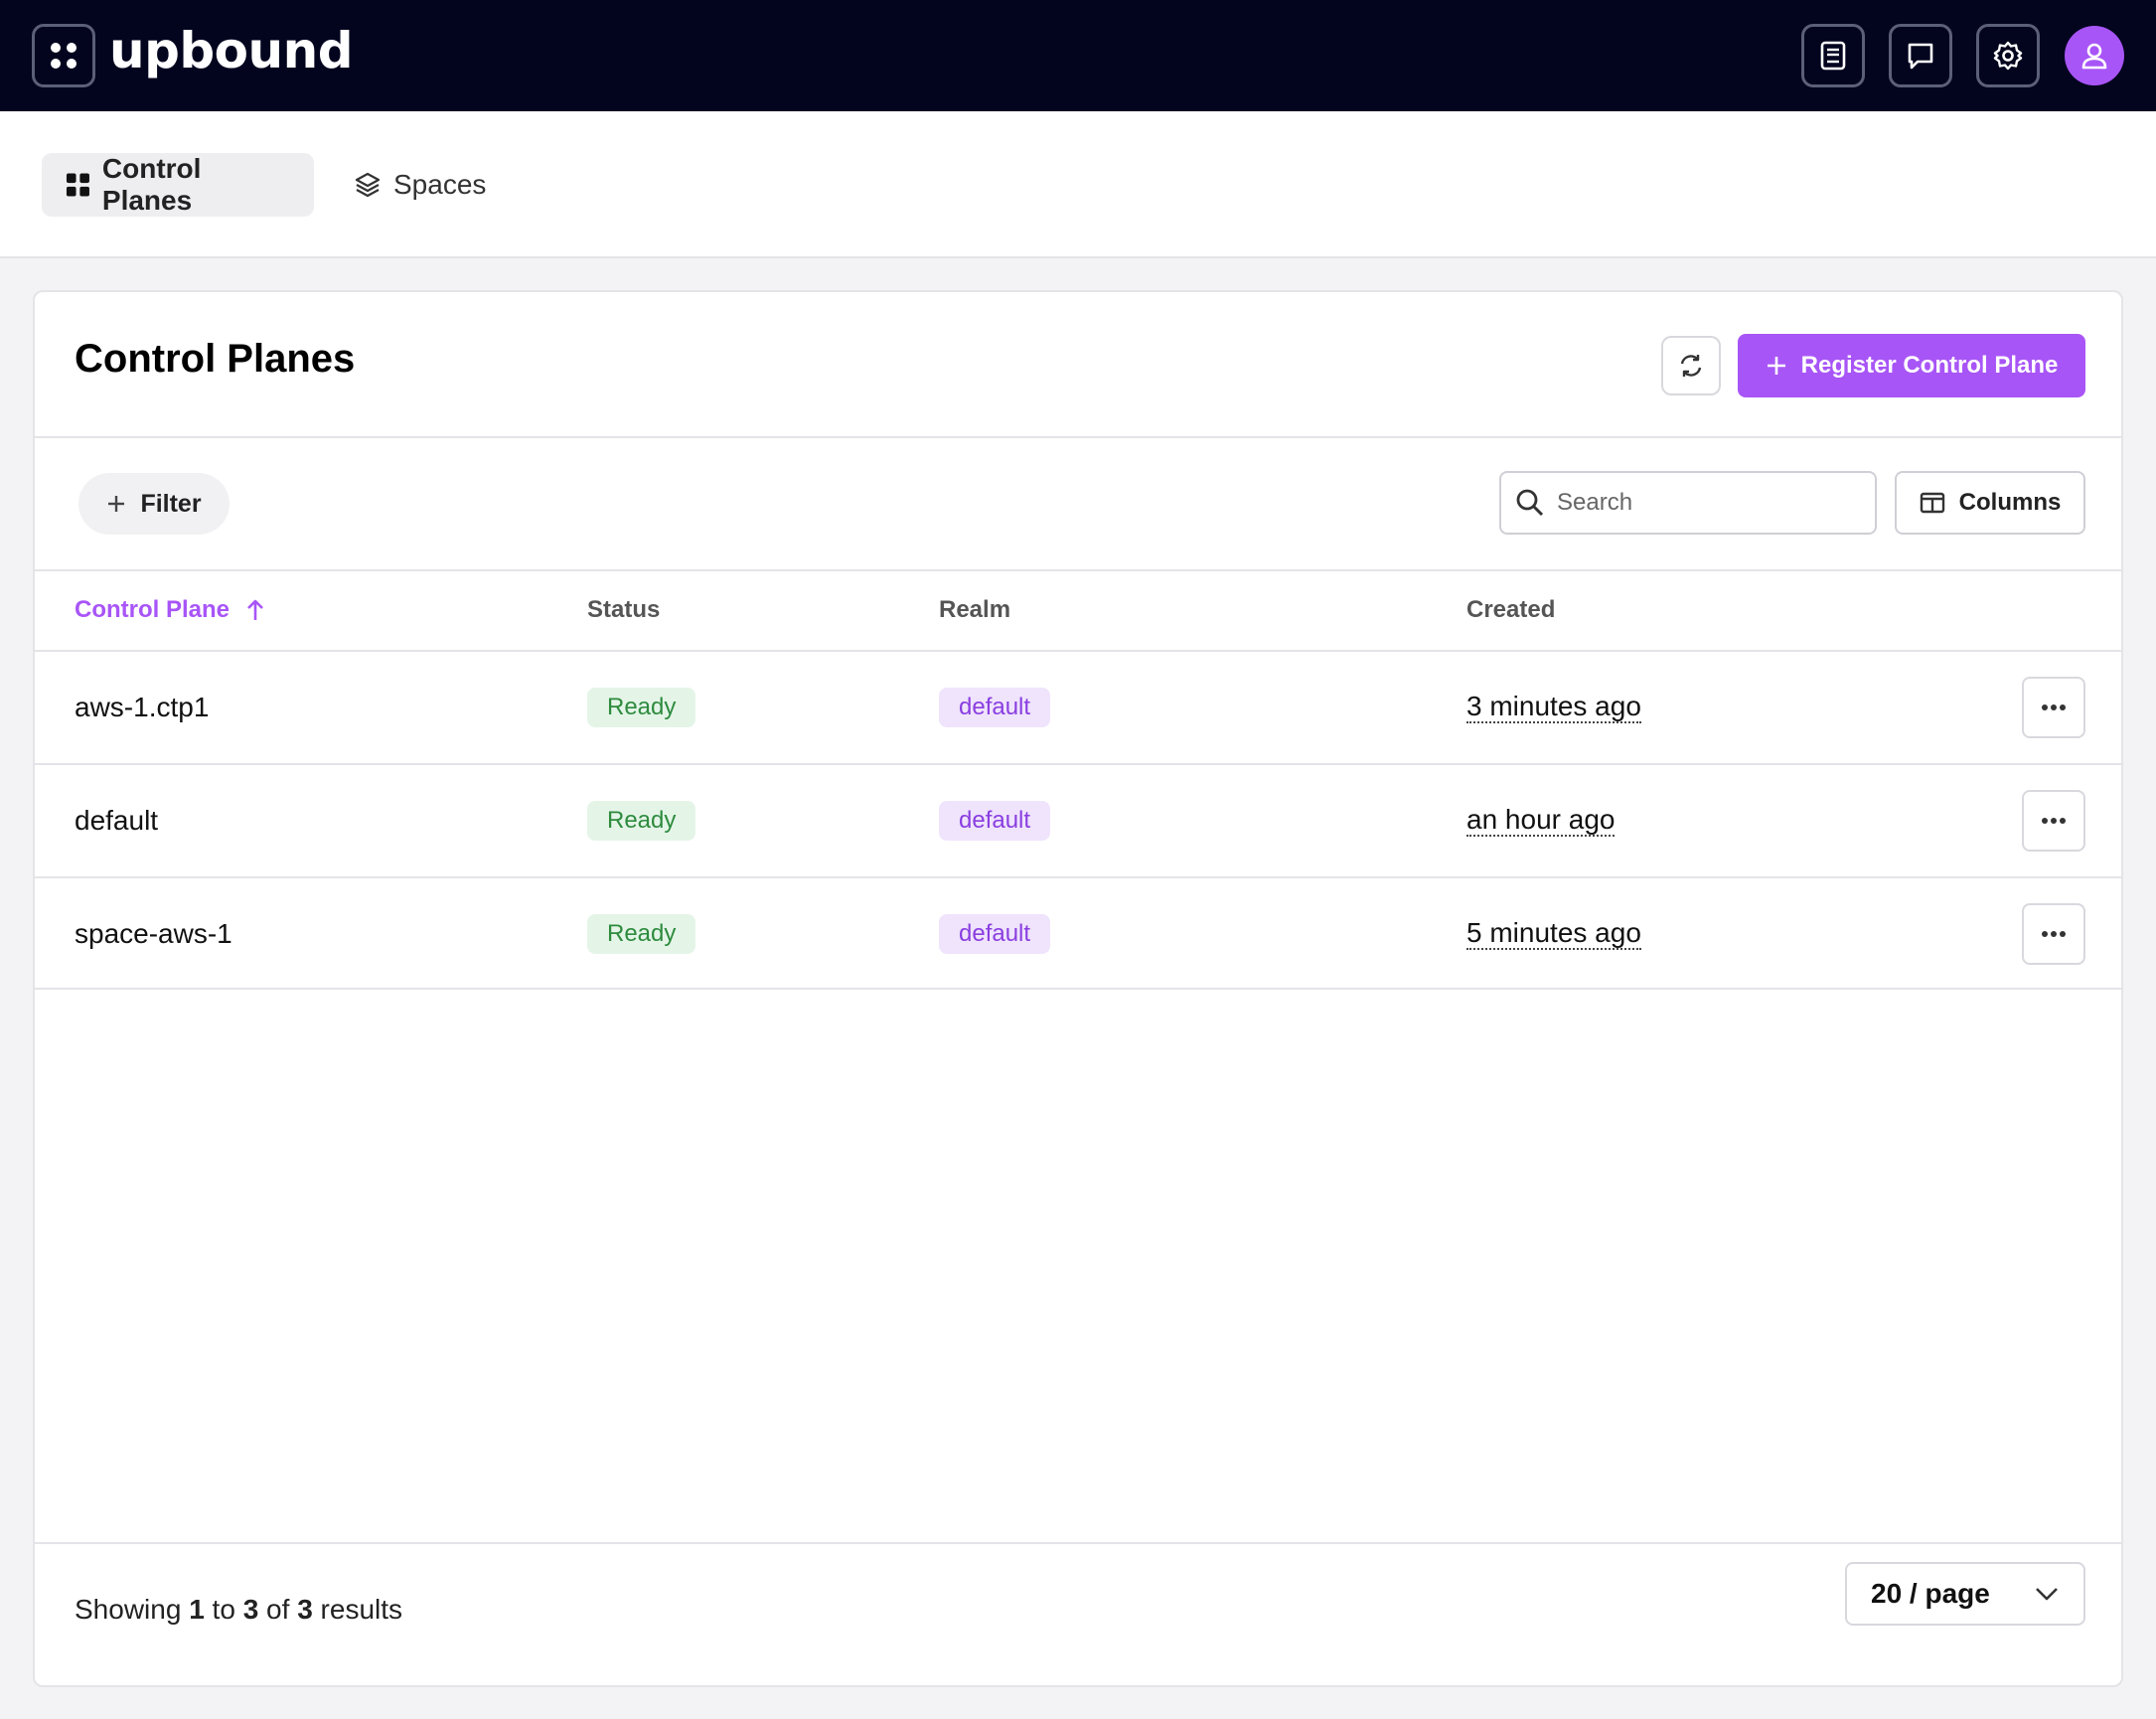 The height and width of the screenshot is (1719, 2156). I want to click on column-header-label: Control Plane, so click(153, 609).